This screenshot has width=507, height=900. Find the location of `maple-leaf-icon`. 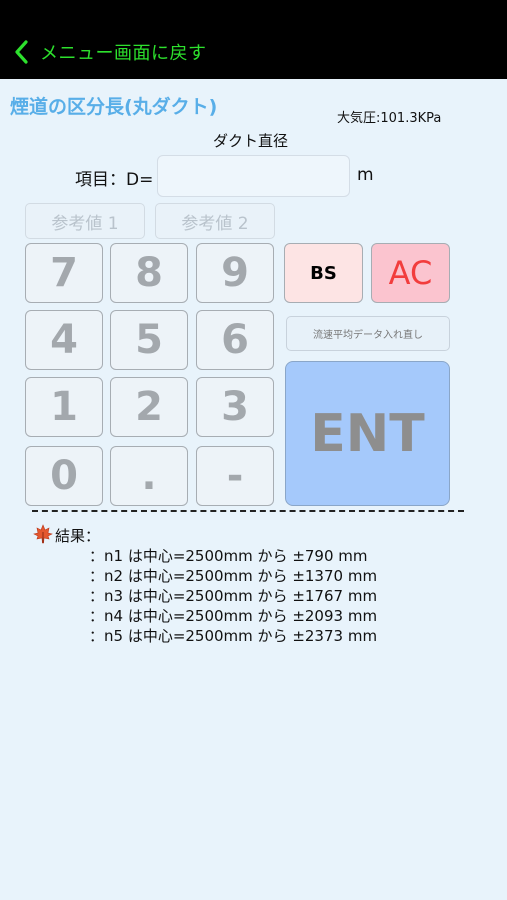

maple-leaf-icon is located at coordinates (43, 534).